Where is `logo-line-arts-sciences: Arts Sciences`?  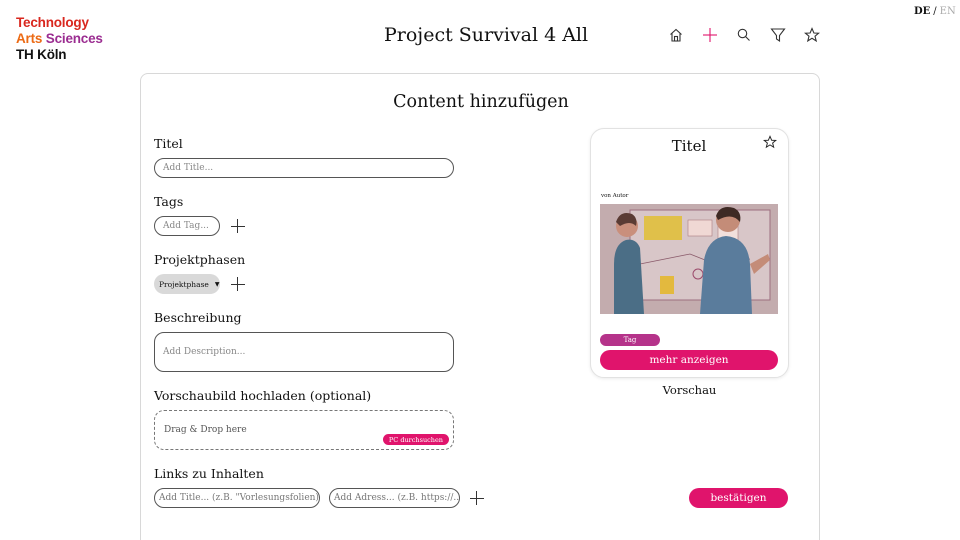 logo-line-arts-sciences: Arts Sciences is located at coordinates (59, 39).